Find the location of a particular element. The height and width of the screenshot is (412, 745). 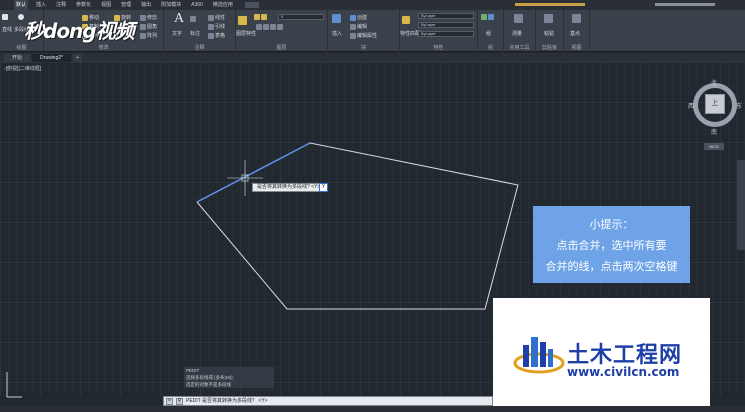

hint-panel: 小提示： 点击合并，选中所有要 合并的线，点击两次空格键 is located at coordinates (611, 244).